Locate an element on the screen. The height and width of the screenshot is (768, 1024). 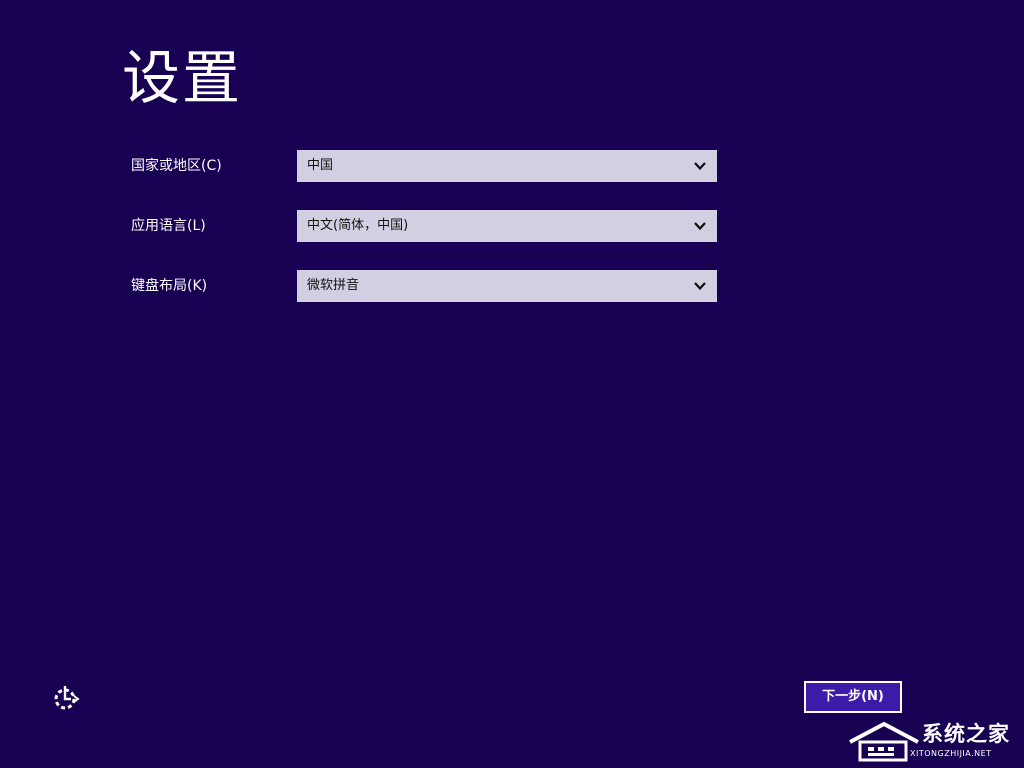
watermark-title: 系统之家 is located at coordinates (966, 734).